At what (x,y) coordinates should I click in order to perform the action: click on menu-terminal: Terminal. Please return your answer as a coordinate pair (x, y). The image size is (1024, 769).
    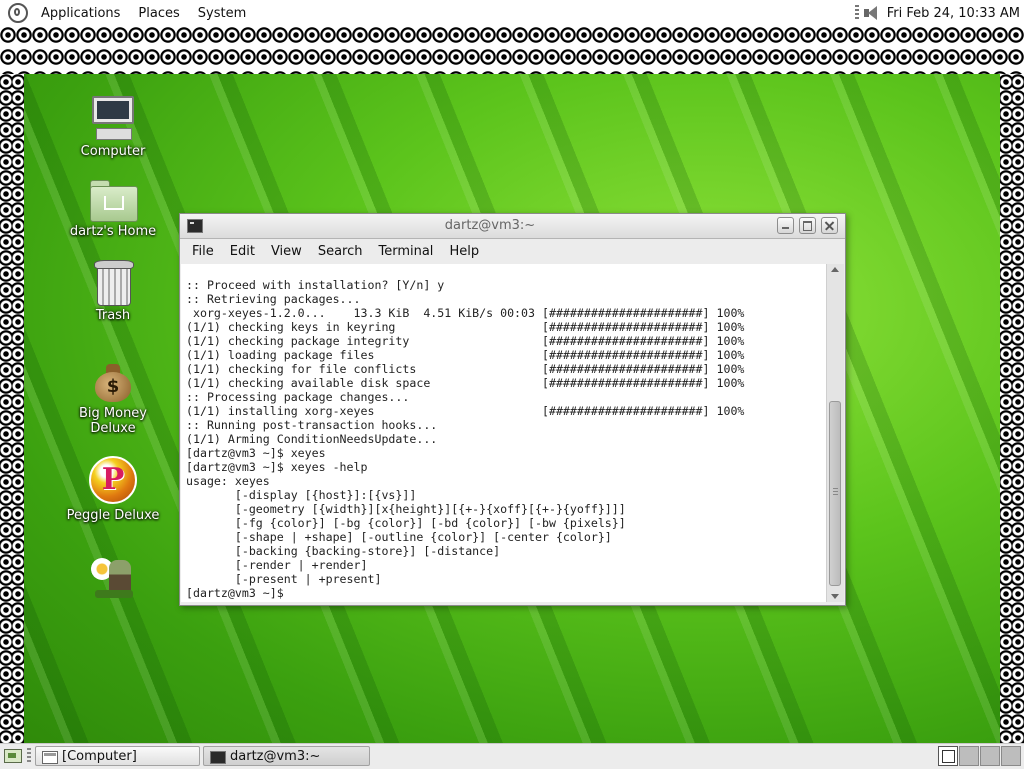
    Looking at the image, I should click on (405, 251).